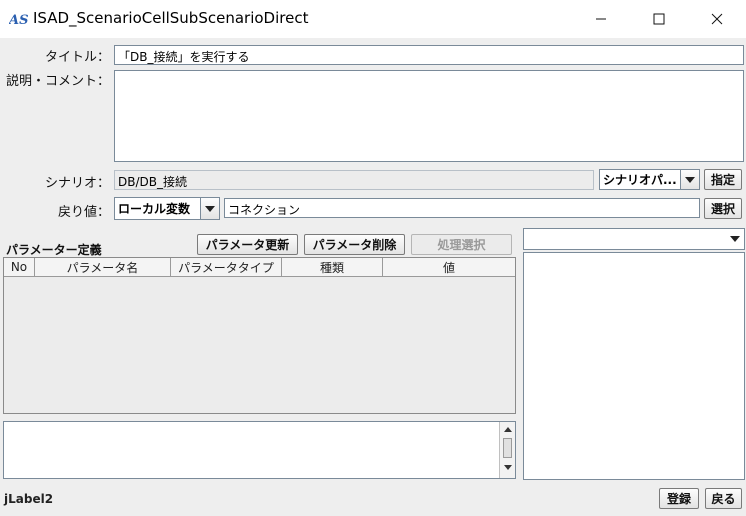 The height and width of the screenshot is (516, 746). I want to click on return-select-button: 選択, so click(723, 208).